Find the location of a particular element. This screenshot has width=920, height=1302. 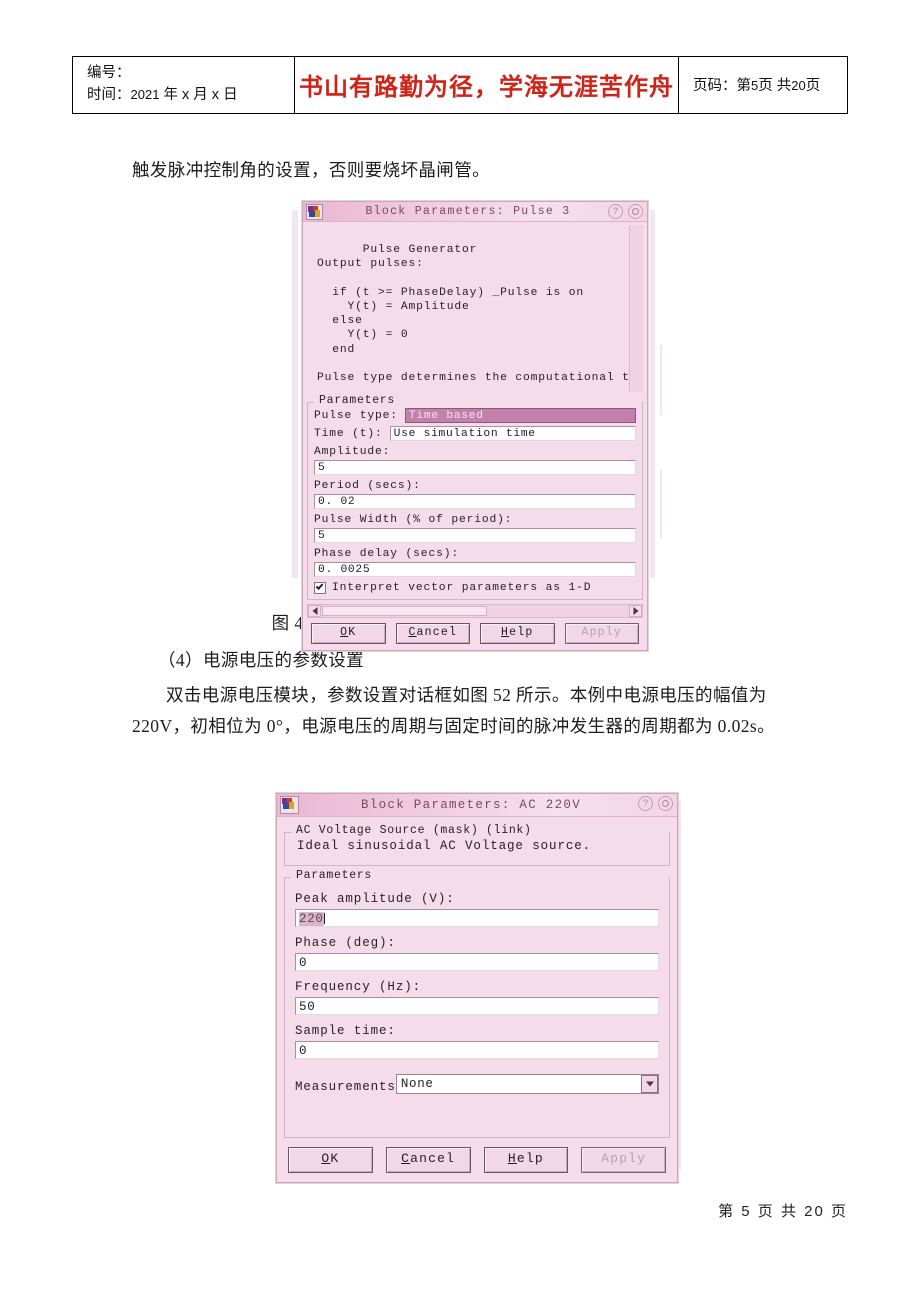

scroll-right-icon is located at coordinates (635, 611).